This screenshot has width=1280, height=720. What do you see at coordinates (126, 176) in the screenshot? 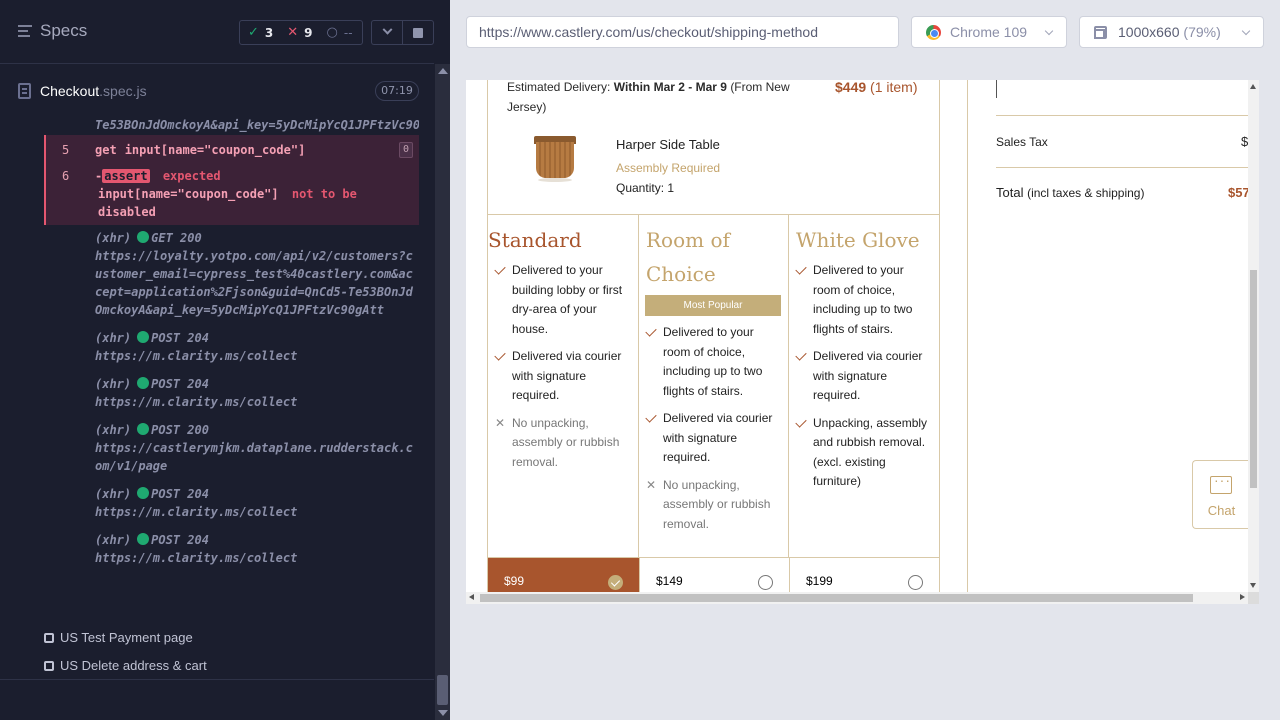
I see `assert-tag: assert` at bounding box center [126, 176].